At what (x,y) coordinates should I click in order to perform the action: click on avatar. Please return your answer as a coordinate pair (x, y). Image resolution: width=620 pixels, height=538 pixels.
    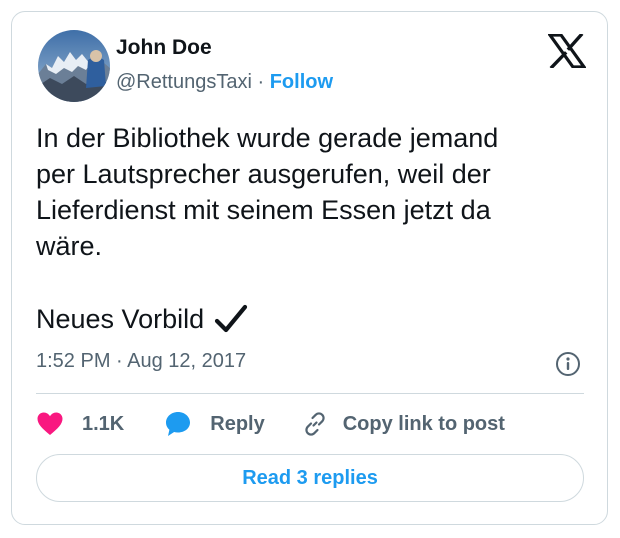
    Looking at the image, I should click on (74, 66).